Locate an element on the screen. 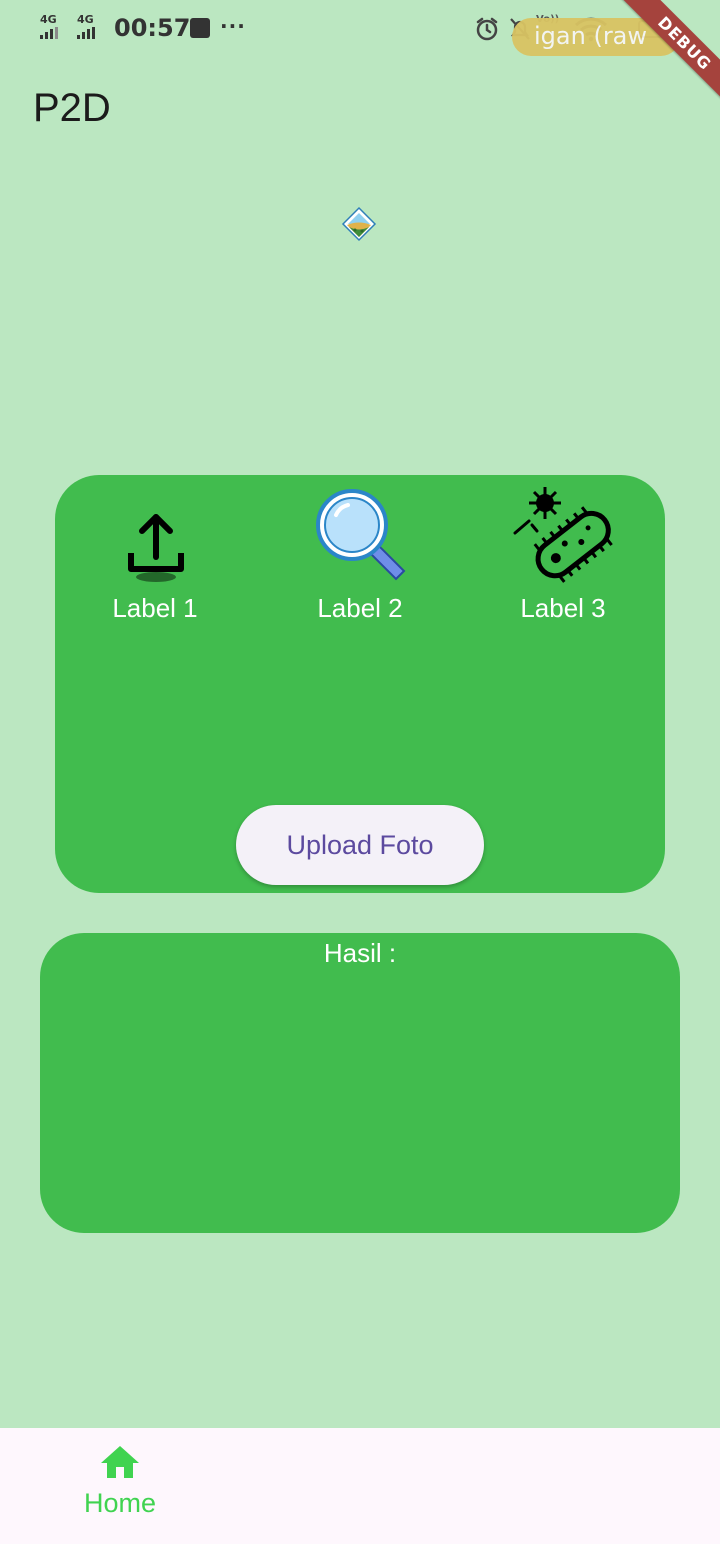 This screenshot has height=1544, width=720. nav-home-label: Home is located at coordinates (120, 1503).